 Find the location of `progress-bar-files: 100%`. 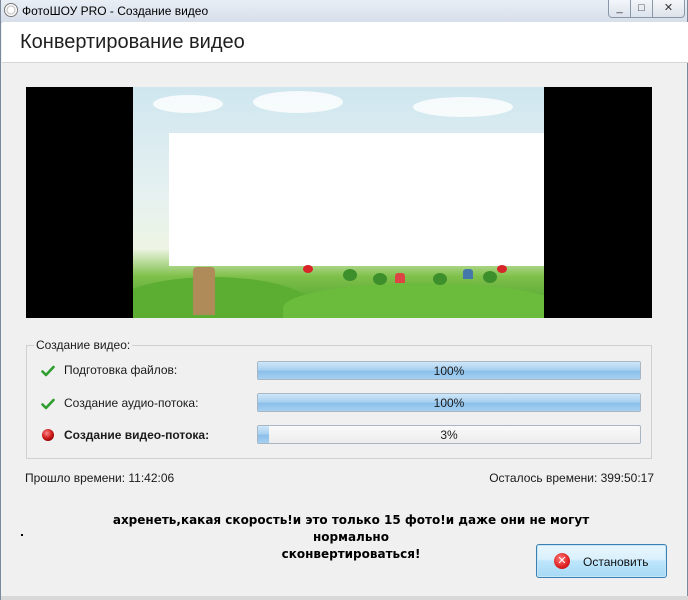

progress-bar-files: 100% is located at coordinates (449, 370).